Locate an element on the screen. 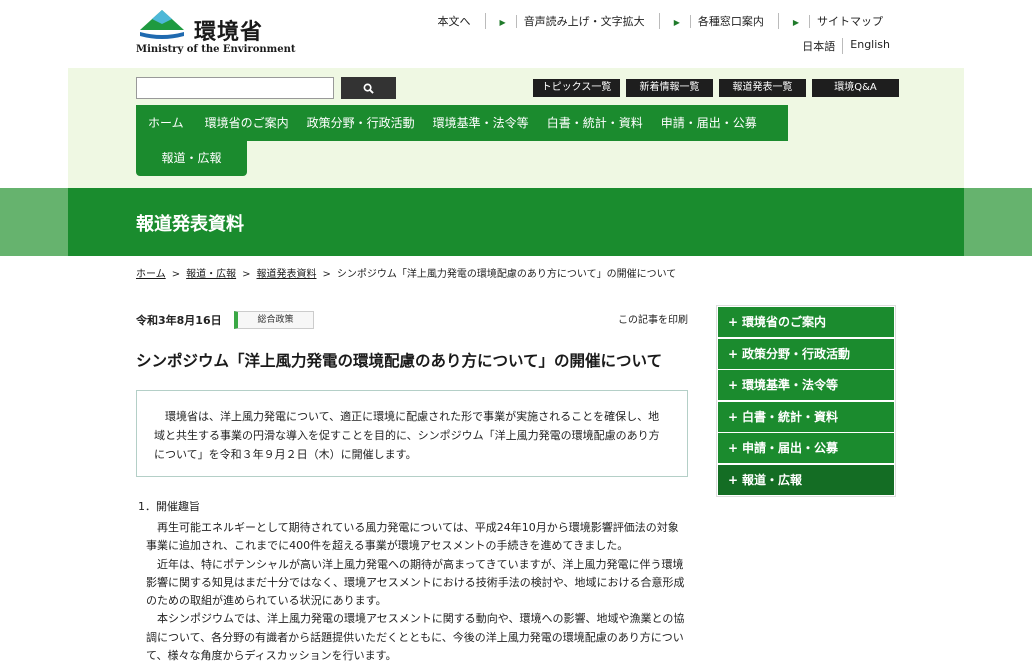 The width and height of the screenshot is (1032, 666). quick-link-whats-new: 新着情報一覧 is located at coordinates (669, 88).